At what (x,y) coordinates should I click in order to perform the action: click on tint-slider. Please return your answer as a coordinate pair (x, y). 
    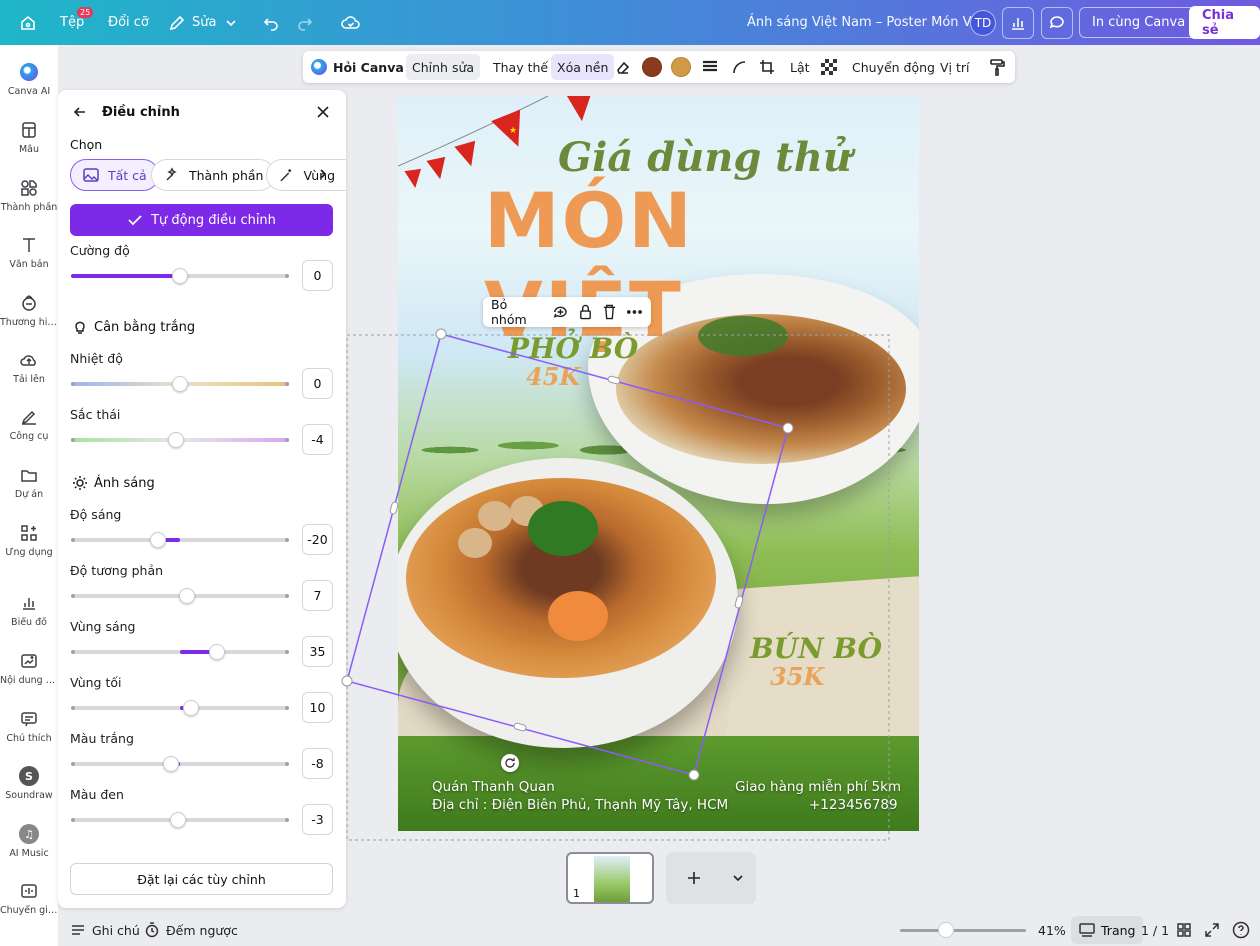
    Looking at the image, I should click on (180, 440).